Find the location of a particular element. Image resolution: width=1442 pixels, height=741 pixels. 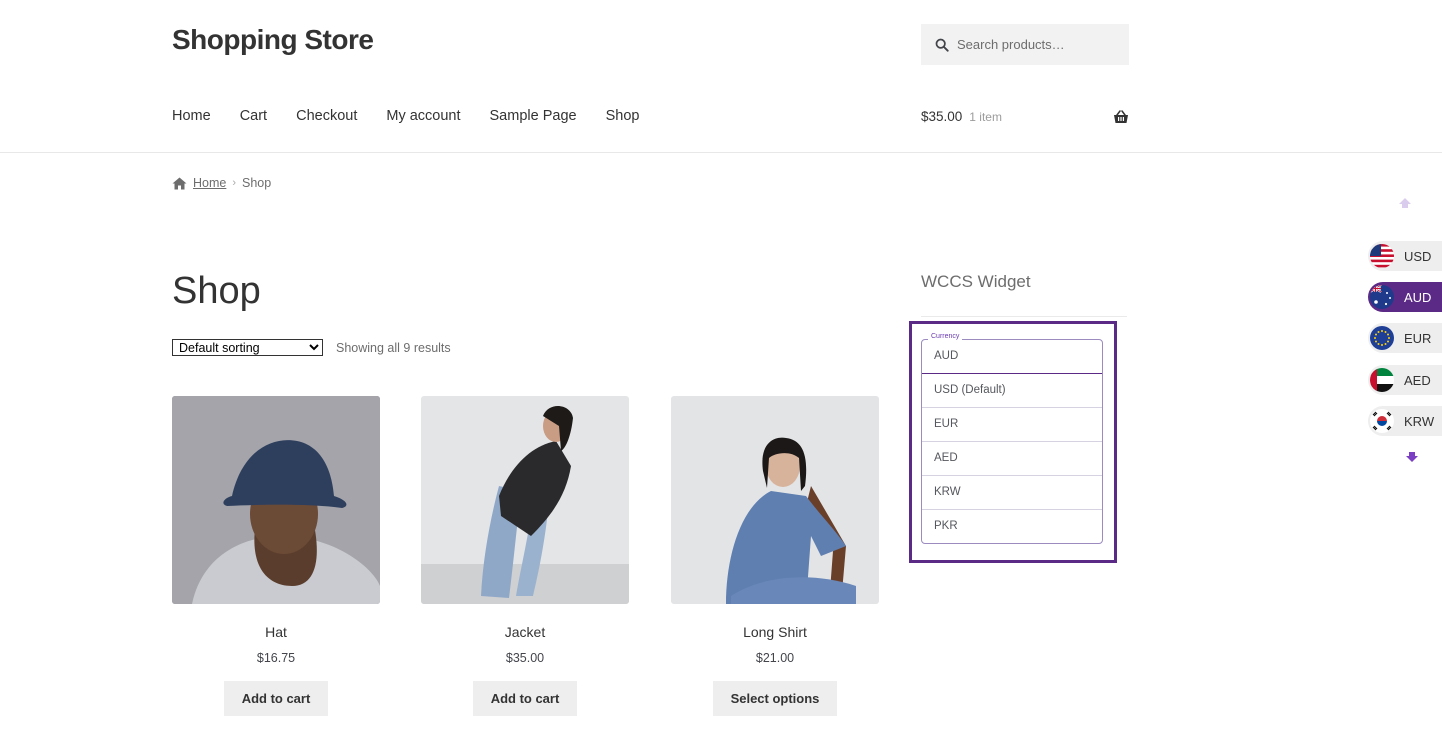

currency-option-usd: USD (Default) is located at coordinates (1012, 391).